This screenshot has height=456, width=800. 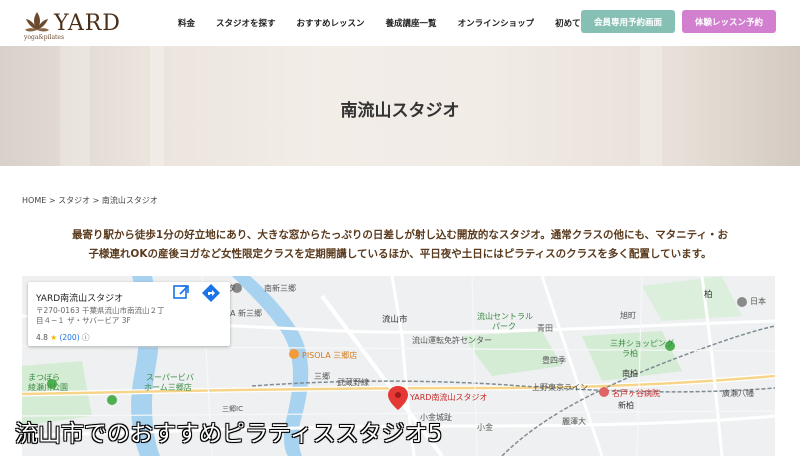 What do you see at coordinates (636, 393) in the screenshot?
I see `map-label: 名戸ヶ谷病院` at bounding box center [636, 393].